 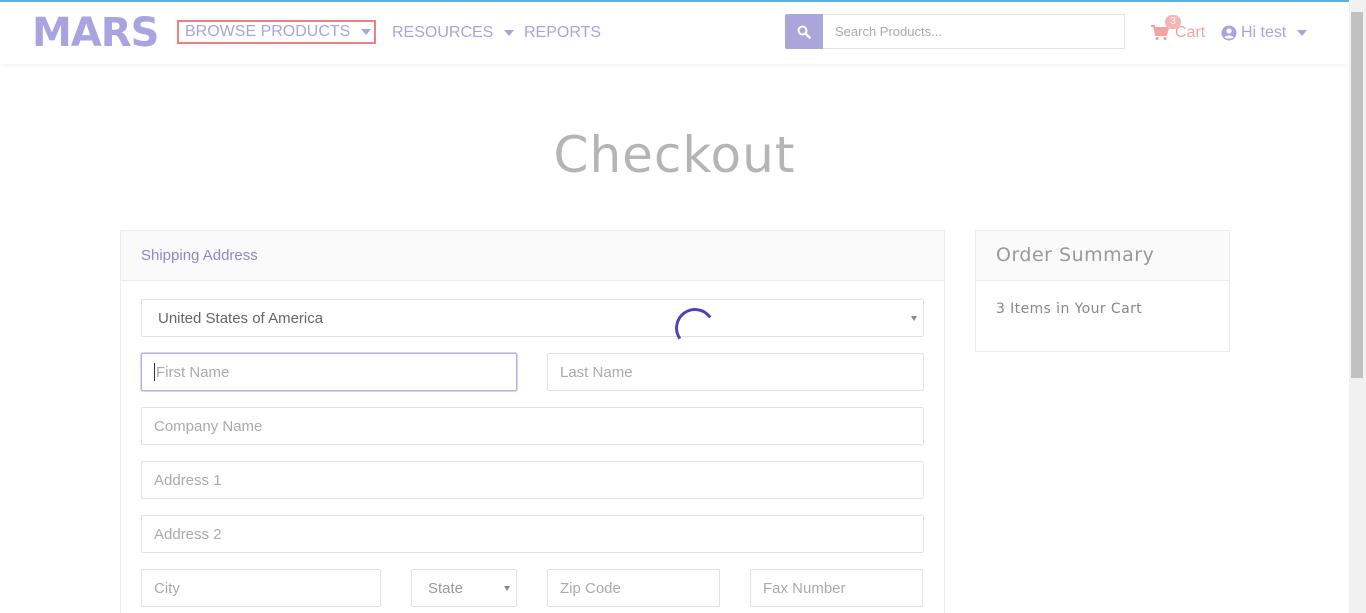 What do you see at coordinates (208, 426) in the screenshot?
I see `company-name-placeholder: Company Name` at bounding box center [208, 426].